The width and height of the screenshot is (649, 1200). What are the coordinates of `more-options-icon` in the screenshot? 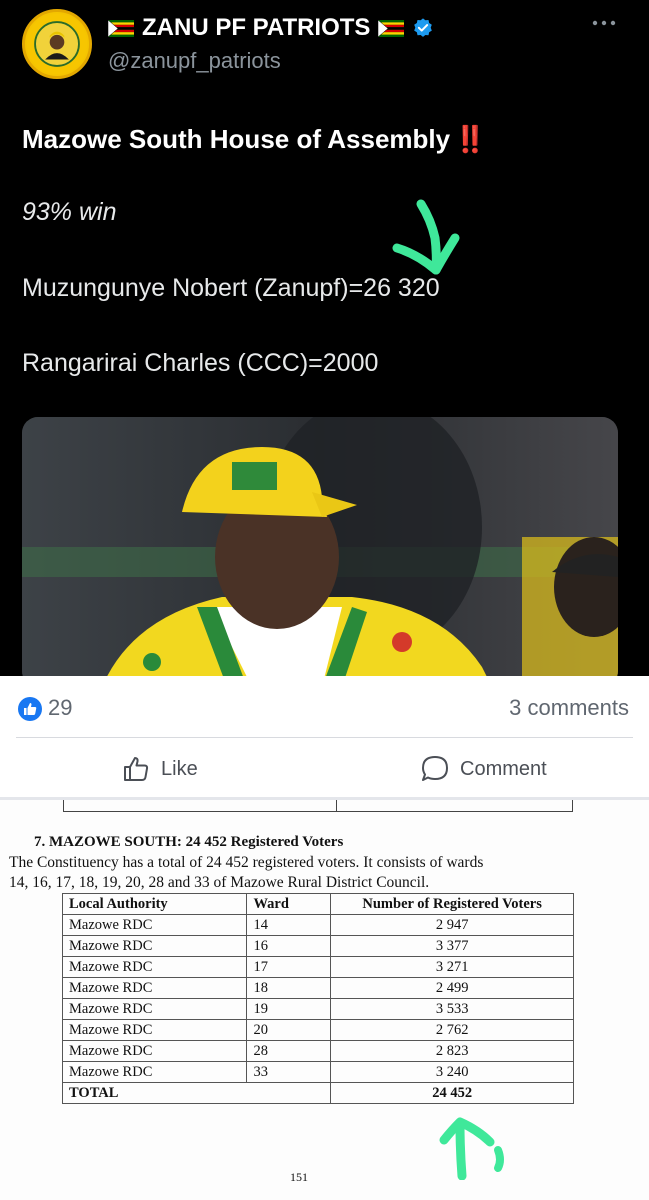 It's located at (604, 23).